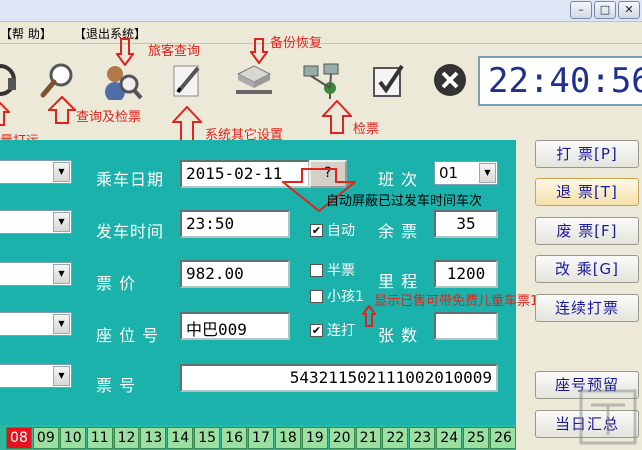 This screenshot has width=642, height=450. What do you see at coordinates (503, 438) in the screenshot?
I see `seat-cell: 26` at bounding box center [503, 438].